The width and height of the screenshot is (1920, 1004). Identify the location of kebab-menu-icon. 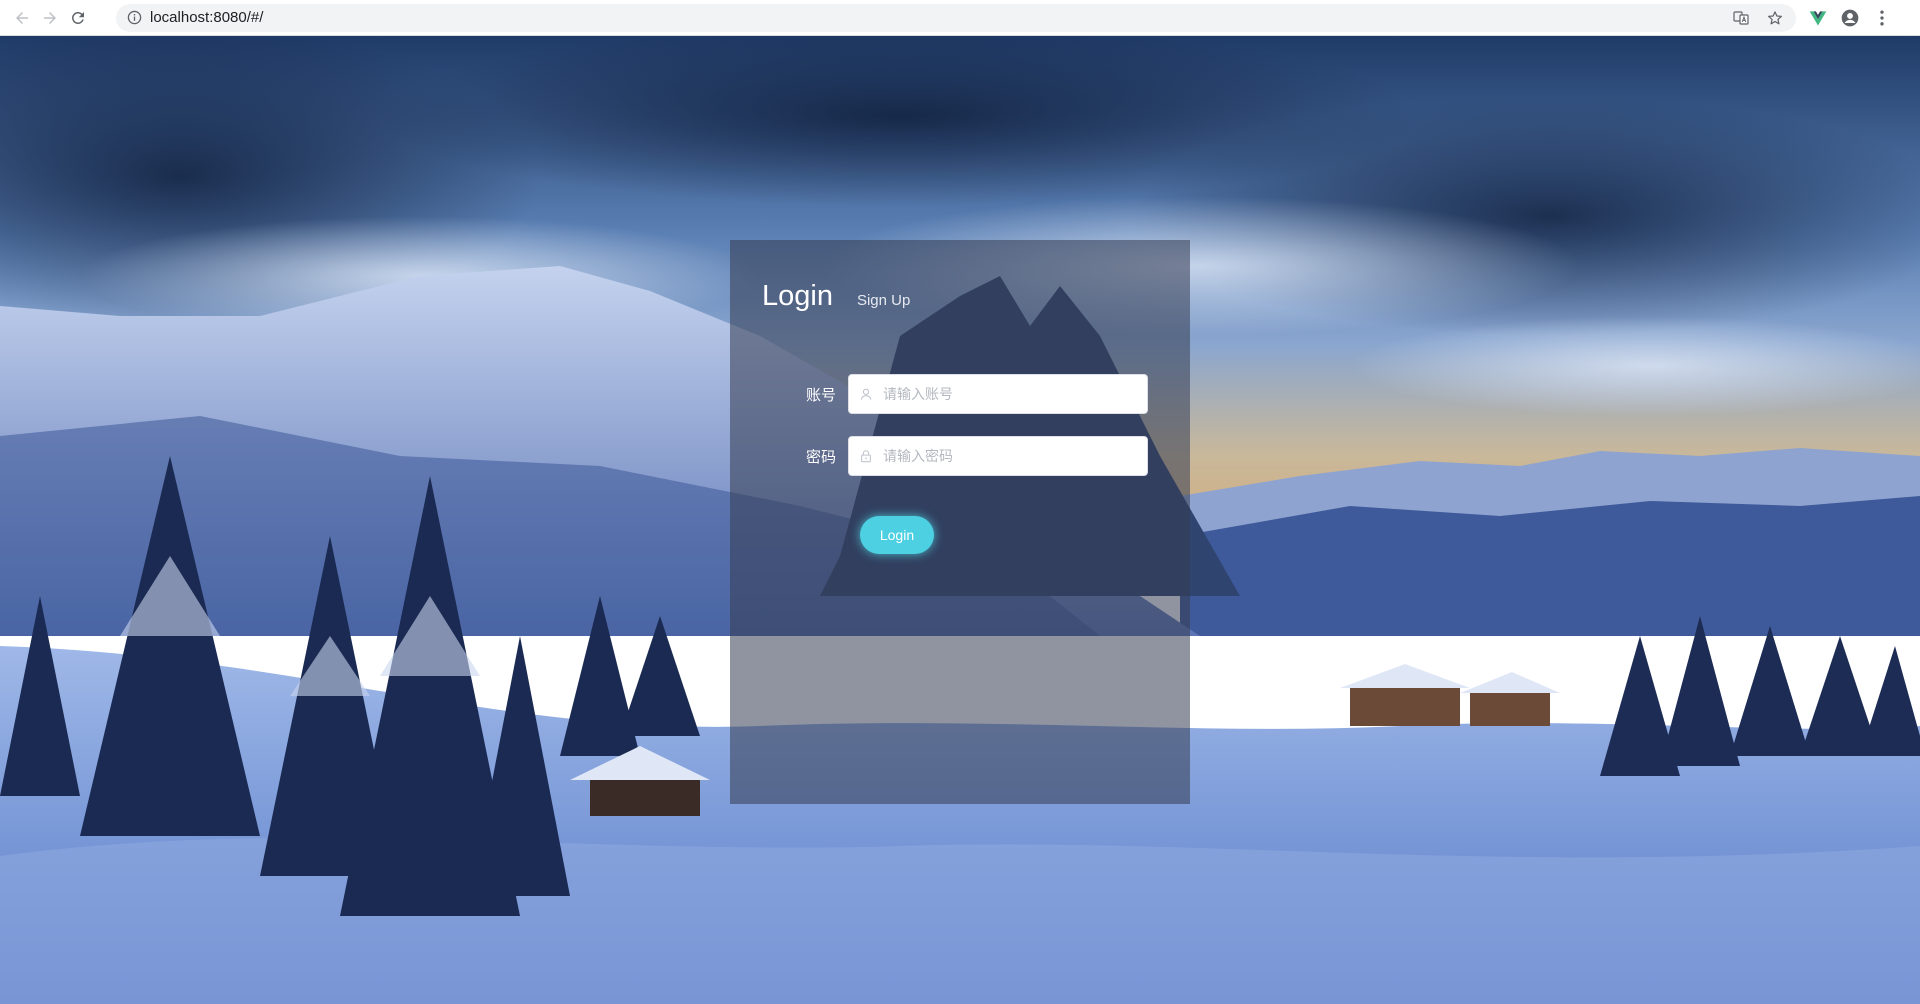
(1882, 18).